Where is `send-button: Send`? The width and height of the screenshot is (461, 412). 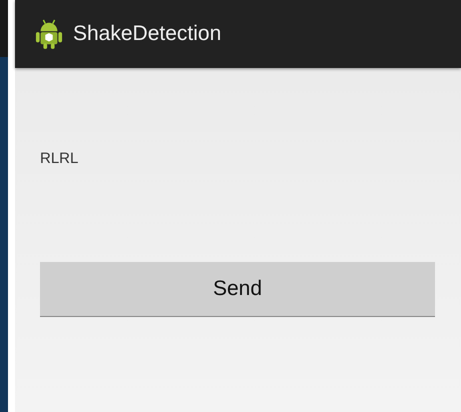 send-button: Send is located at coordinates (237, 289).